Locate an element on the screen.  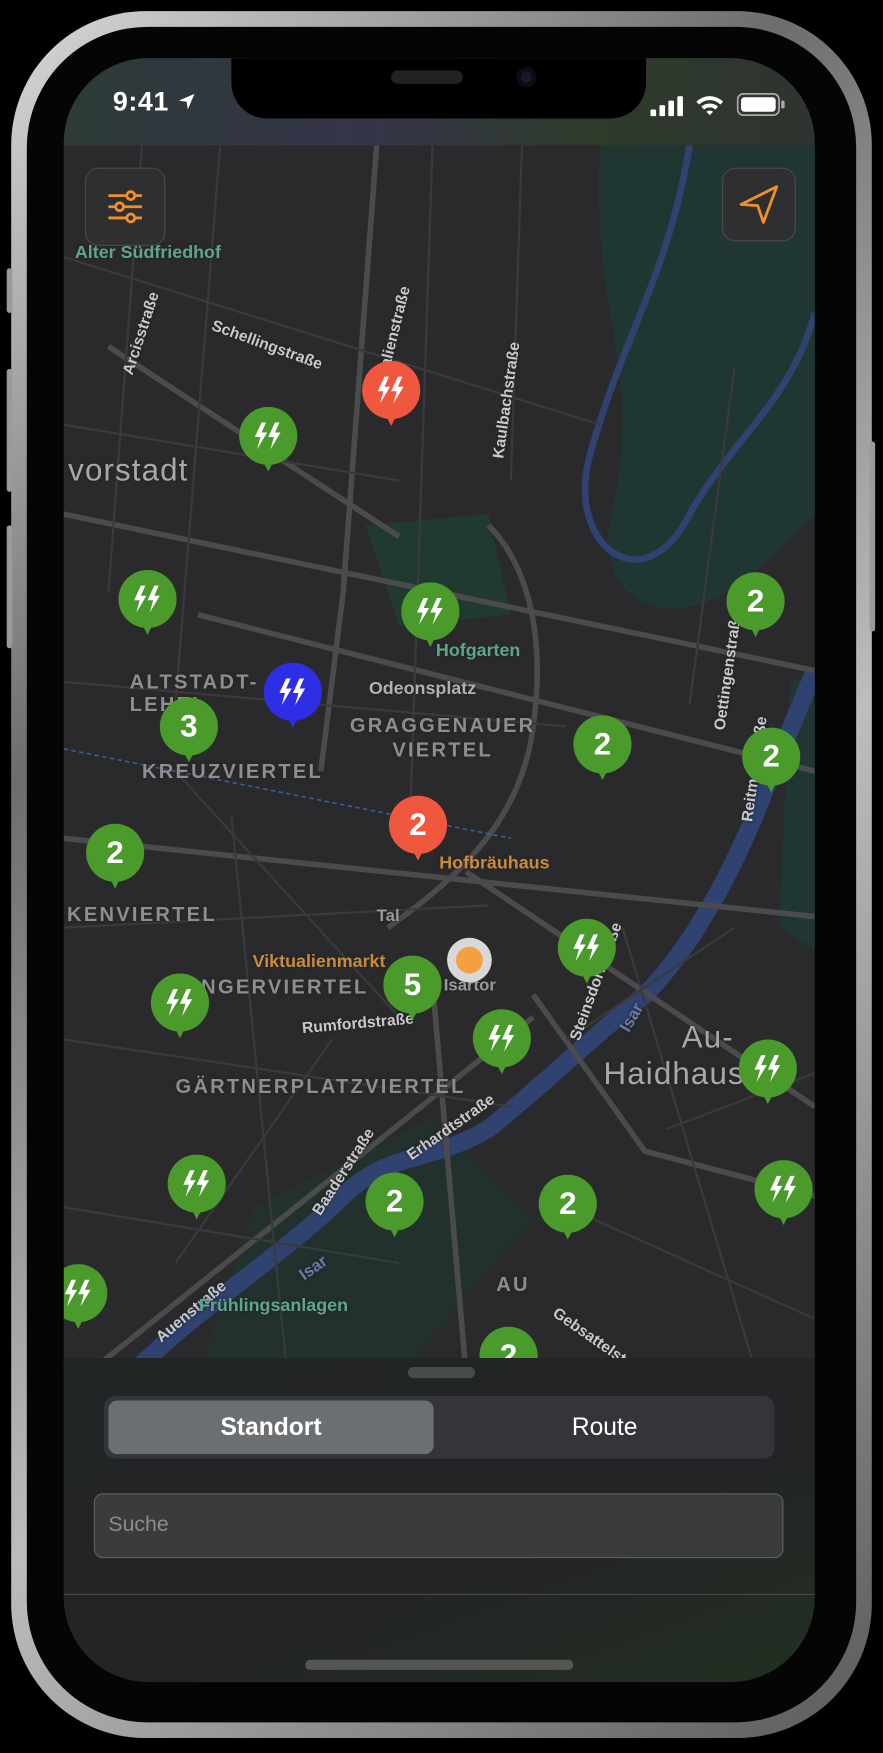
volume-down-button is located at coordinates (9, 587).